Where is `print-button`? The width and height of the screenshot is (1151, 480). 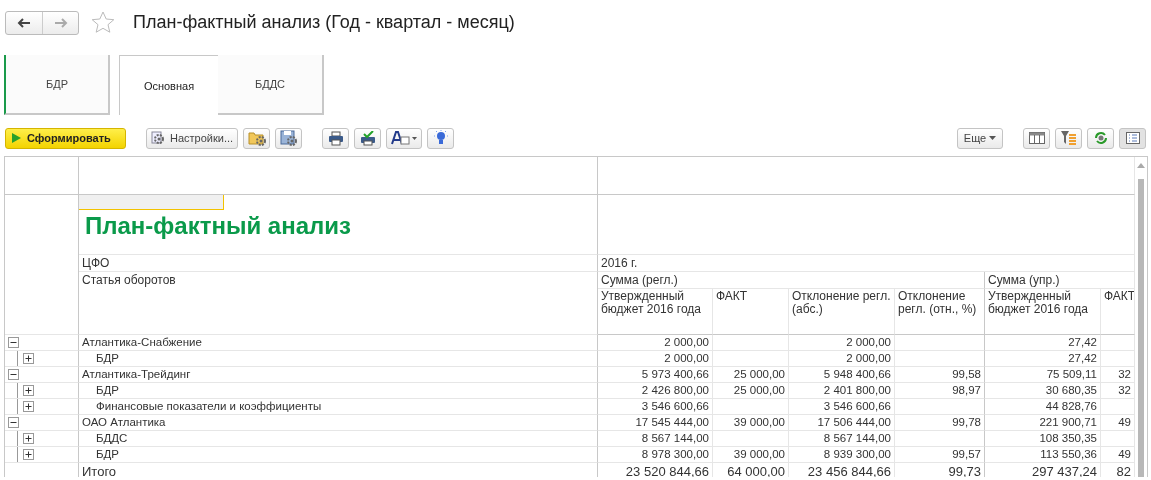
print-button is located at coordinates (336, 138).